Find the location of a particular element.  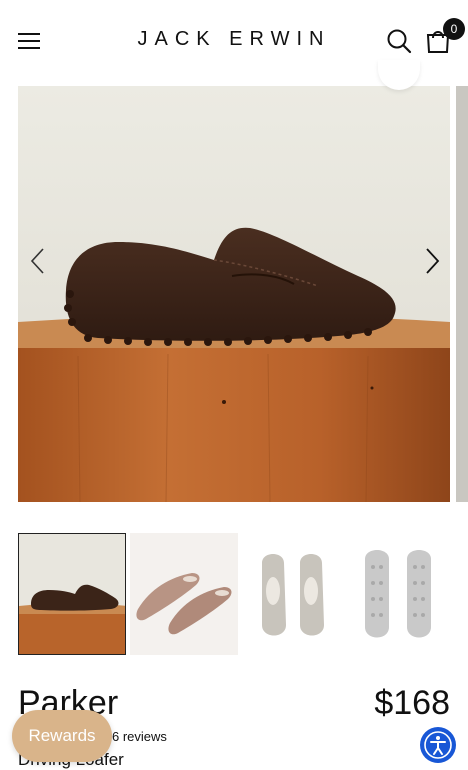

accessibility-button is located at coordinates (438, 745).